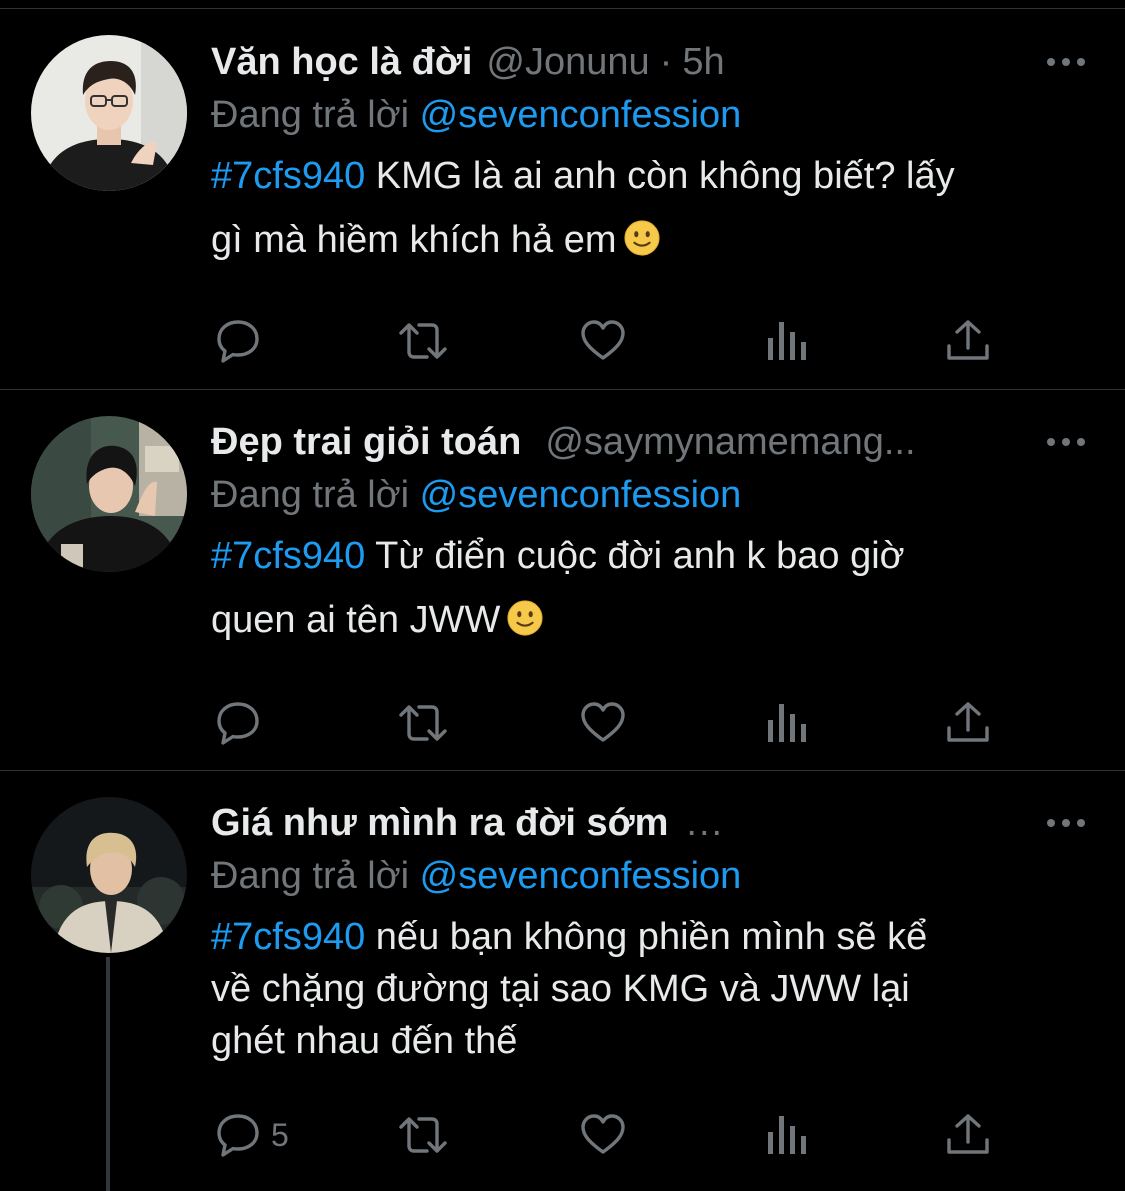 This screenshot has height=1191, width=1125. I want to click on action-bar: 5, so click(611, 1135).